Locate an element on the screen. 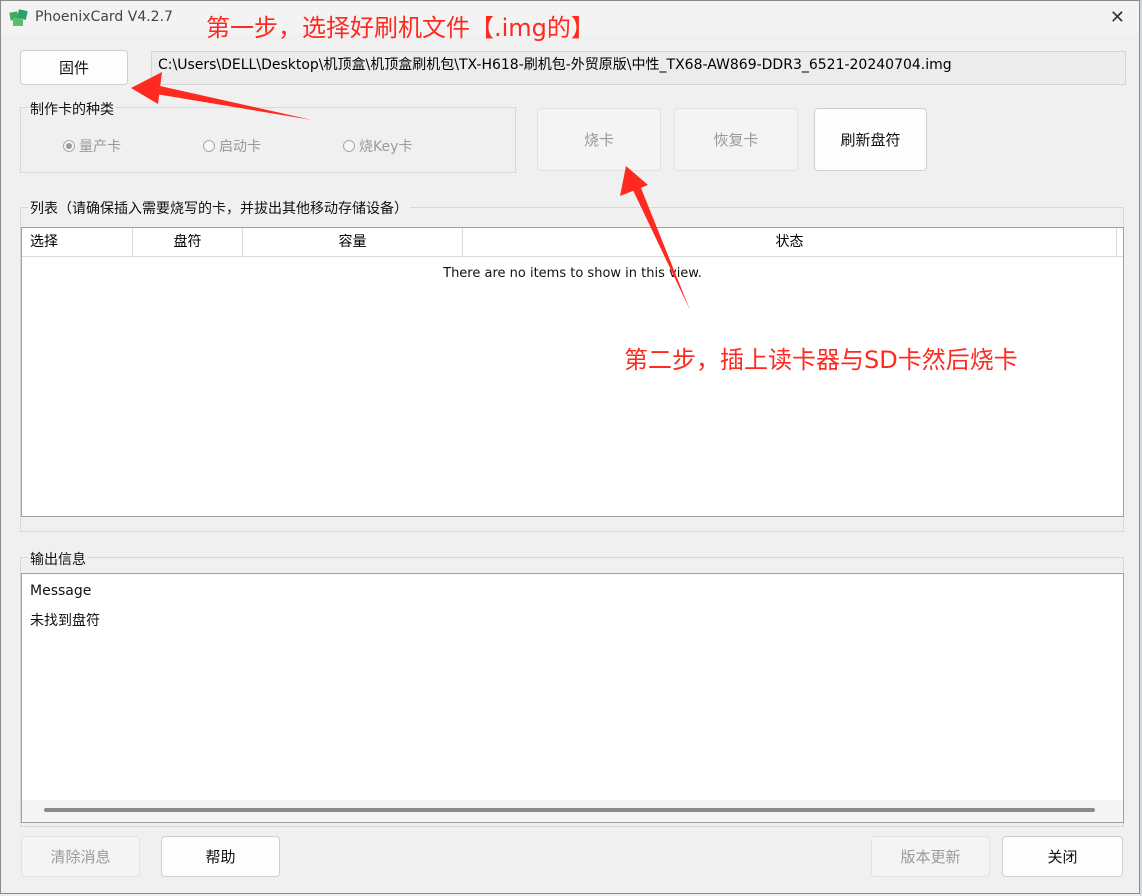 The image size is (1142, 896). restore-card-button: 恢复卡 is located at coordinates (736, 139).